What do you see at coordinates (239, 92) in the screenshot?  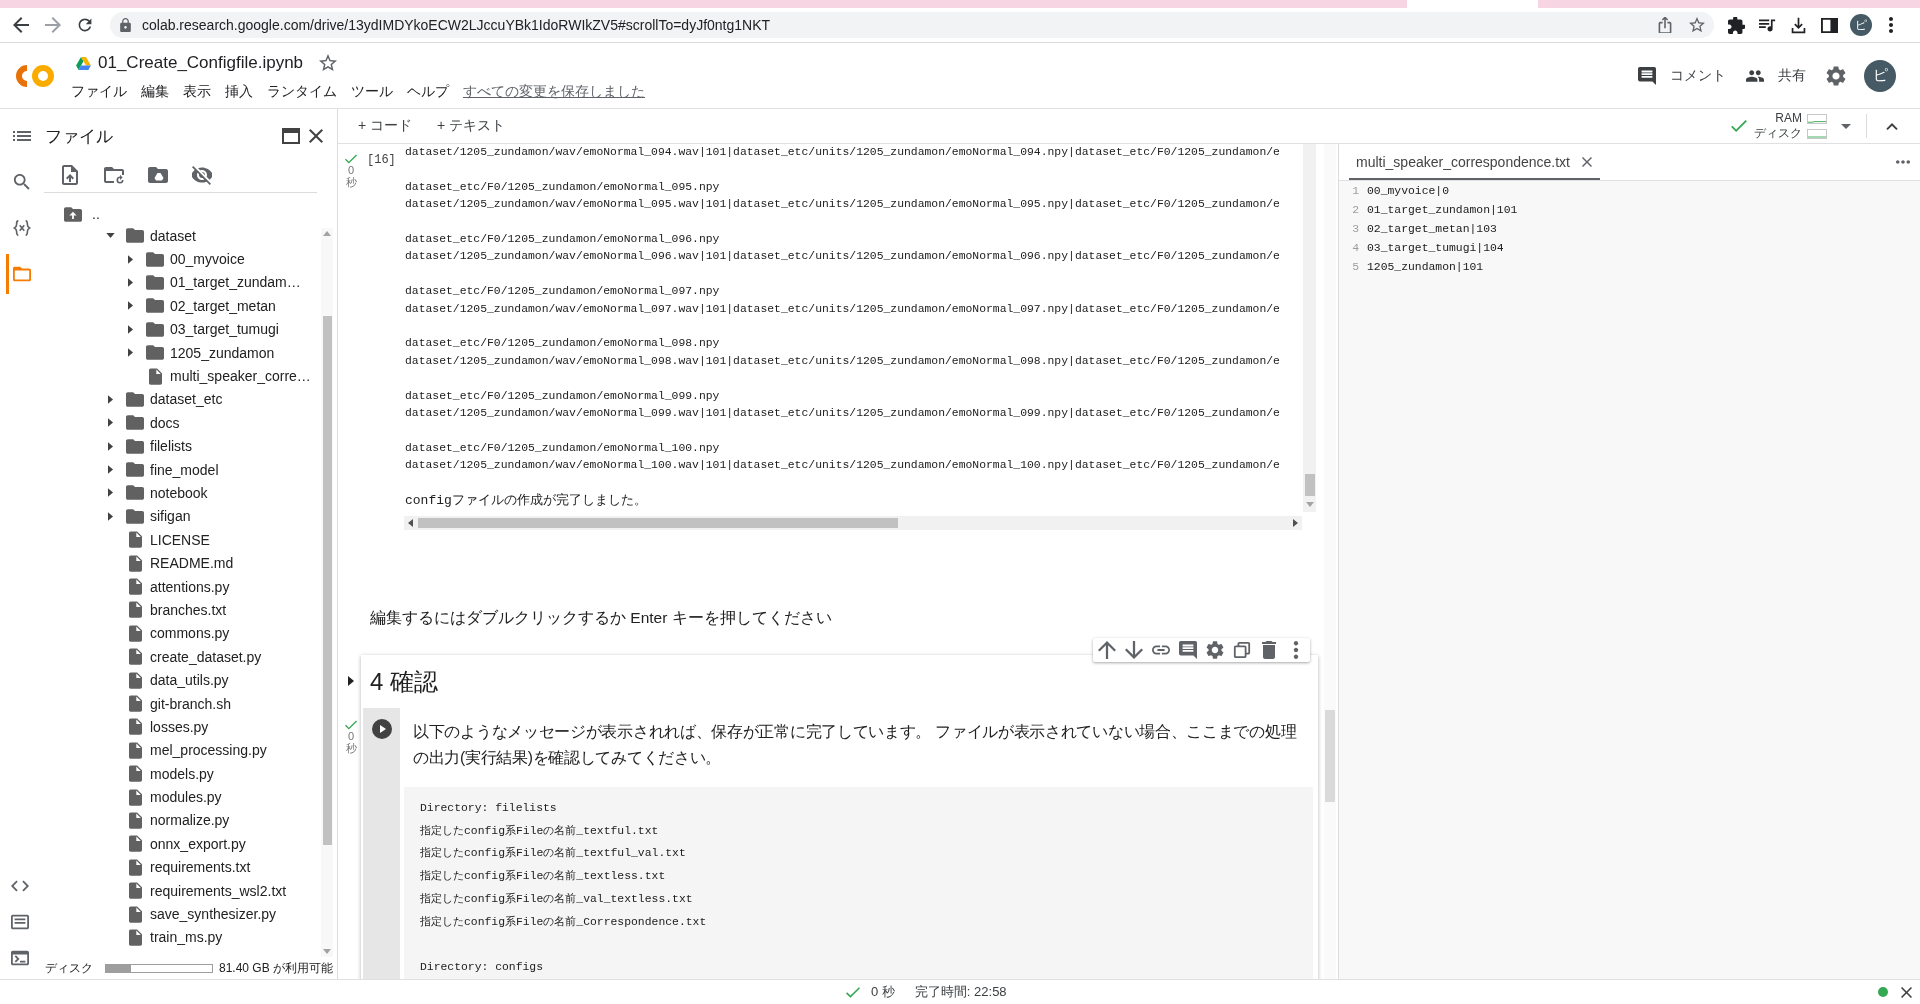 I see `menu-item: 挿入` at bounding box center [239, 92].